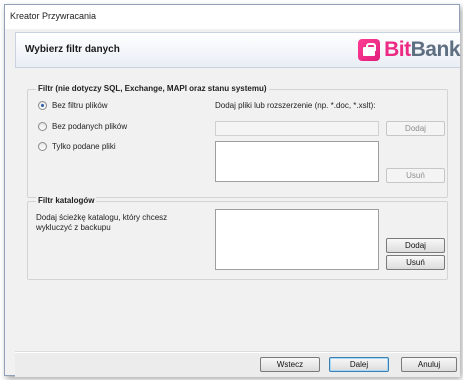  I want to click on radio-label: Bez podanych plików, so click(90, 126).